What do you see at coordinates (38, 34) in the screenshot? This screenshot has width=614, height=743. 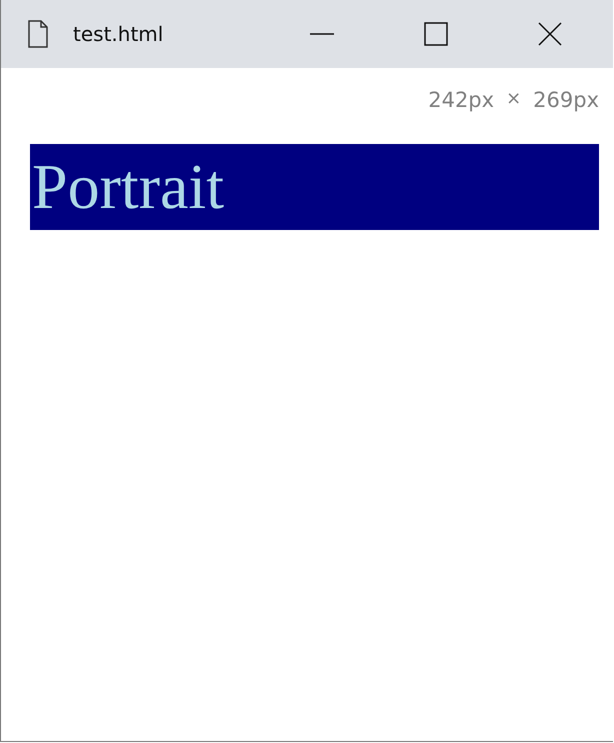 I see `document-icon` at bounding box center [38, 34].